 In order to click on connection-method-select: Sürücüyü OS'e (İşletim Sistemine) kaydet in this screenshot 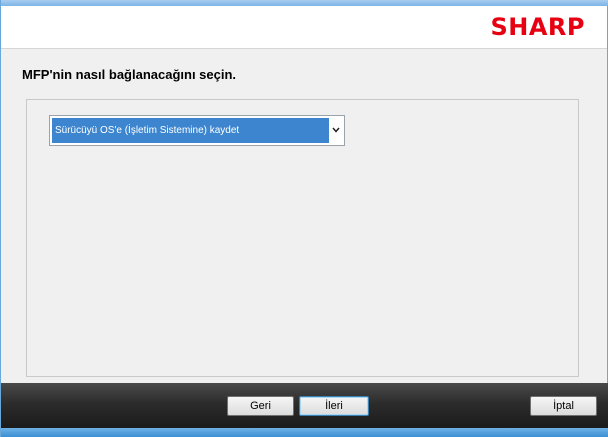, I will do `click(197, 130)`.